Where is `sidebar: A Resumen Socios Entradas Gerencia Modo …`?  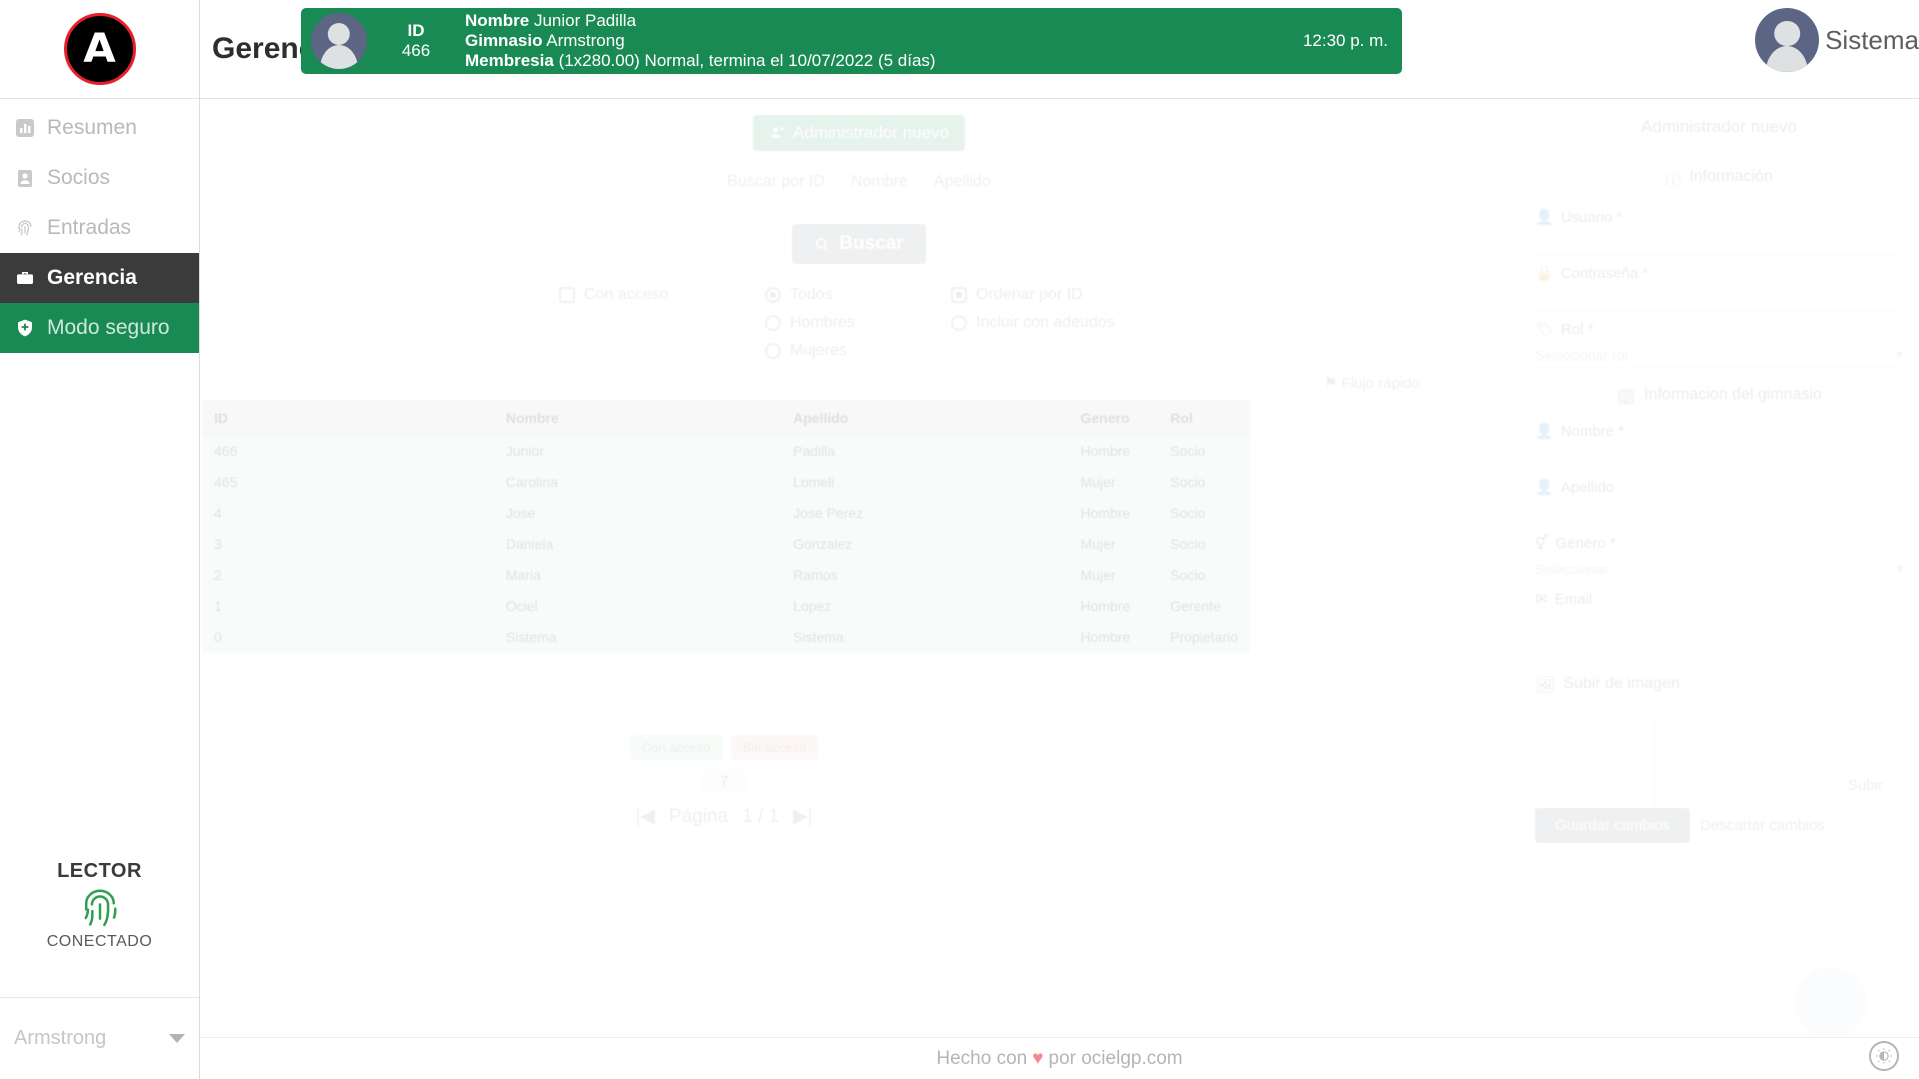
sidebar: A Resumen Socios Entradas Gerencia Modo … is located at coordinates (100, 539).